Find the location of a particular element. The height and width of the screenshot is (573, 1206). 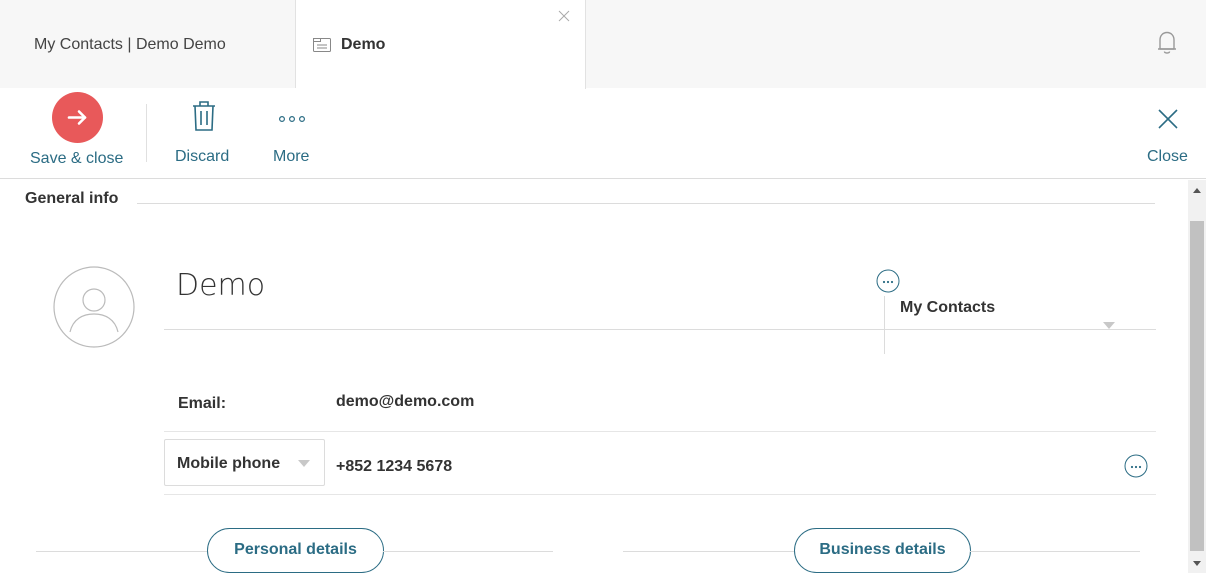

close-label: Close is located at coordinates (1167, 156).